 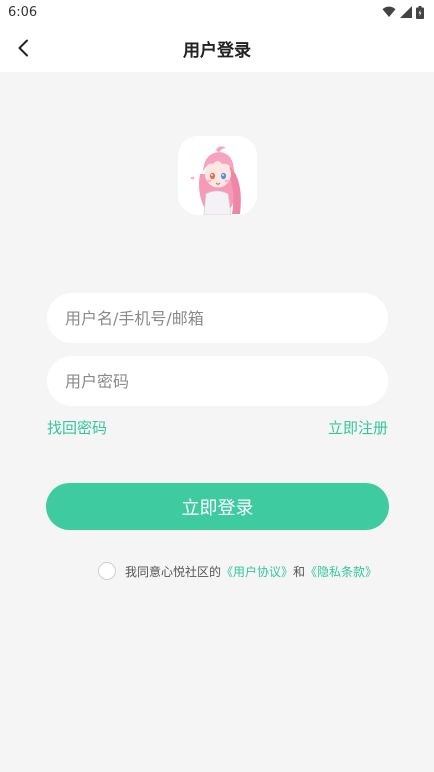 I want to click on status-bar: 6:06, so click(x=217, y=12).